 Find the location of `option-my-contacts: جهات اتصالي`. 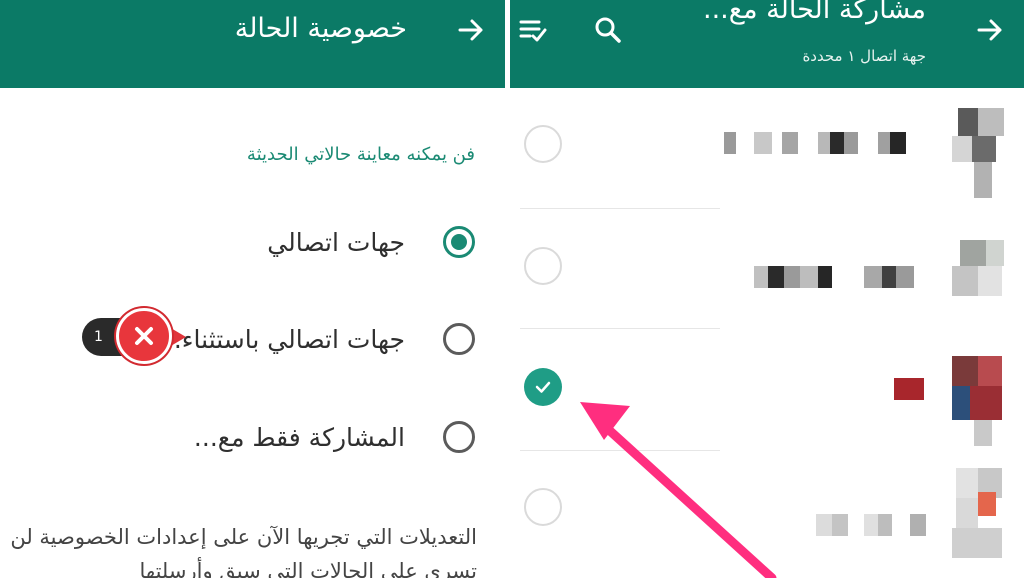

option-my-contacts: جهات اتصالي is located at coordinates (265, 242).